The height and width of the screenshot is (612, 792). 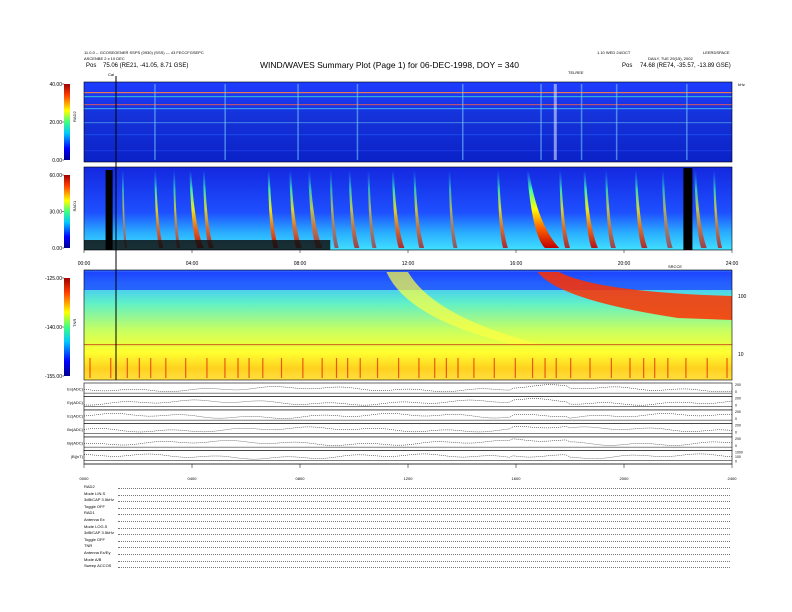 What do you see at coordinates (88, 546) in the screenshot?
I see `footer-setting: TNR` at bounding box center [88, 546].